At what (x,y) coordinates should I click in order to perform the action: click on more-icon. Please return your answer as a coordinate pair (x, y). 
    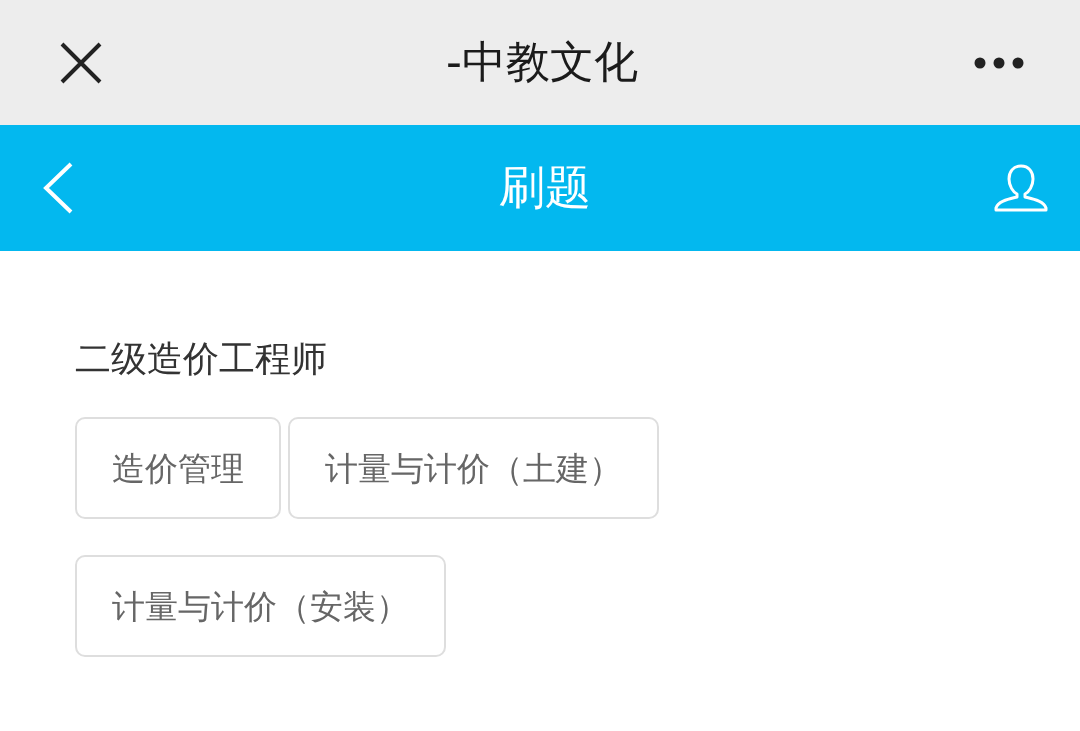
    Looking at the image, I should click on (999, 62).